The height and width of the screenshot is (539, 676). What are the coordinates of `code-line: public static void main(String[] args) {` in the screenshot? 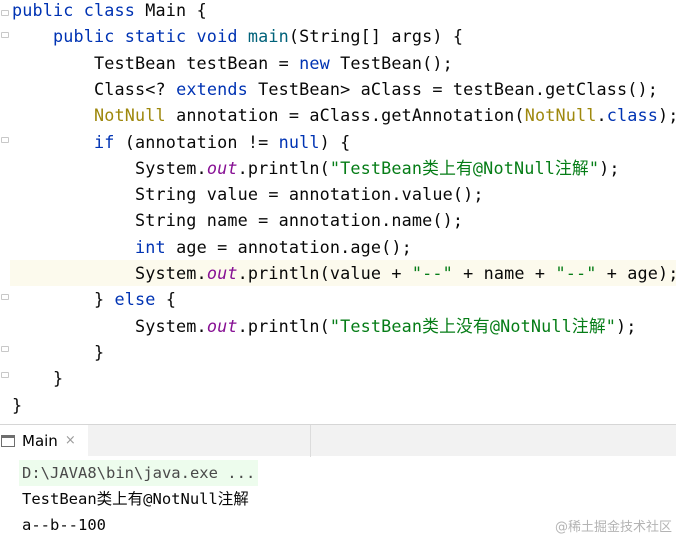 It's located at (237, 36).